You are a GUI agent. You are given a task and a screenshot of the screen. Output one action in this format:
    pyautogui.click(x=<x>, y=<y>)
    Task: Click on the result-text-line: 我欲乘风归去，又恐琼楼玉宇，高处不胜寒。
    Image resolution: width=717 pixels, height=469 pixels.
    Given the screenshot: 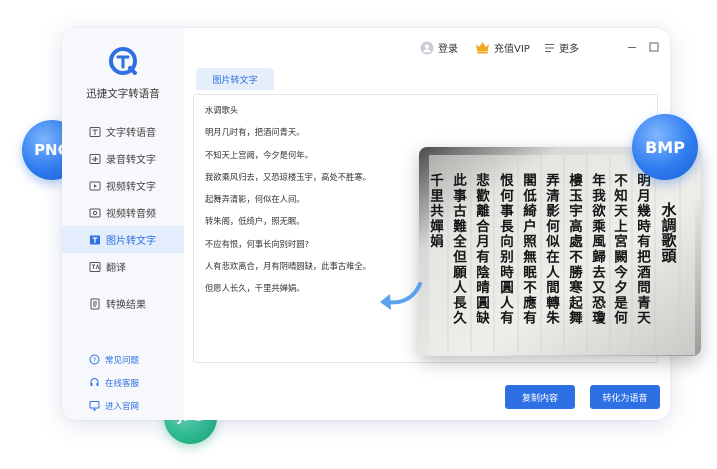 What is the action you would take?
    pyautogui.click(x=288, y=176)
    